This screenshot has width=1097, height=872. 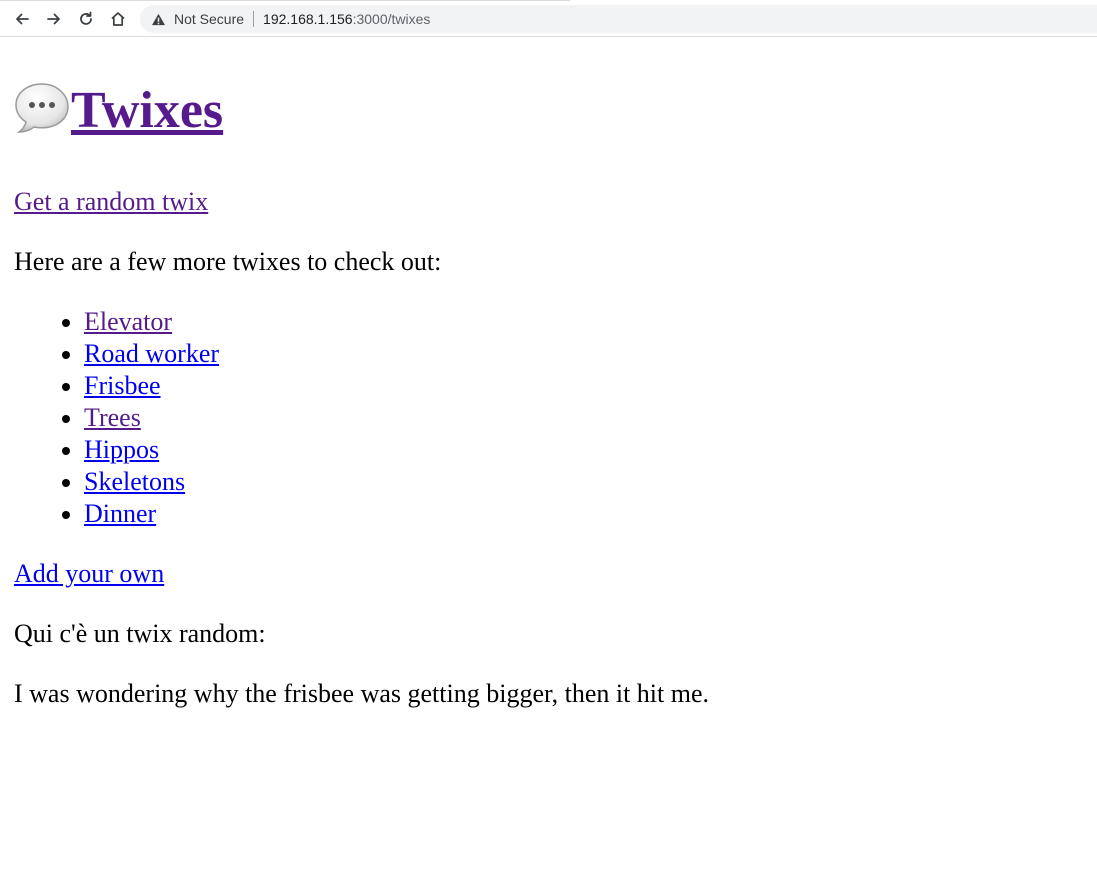 What do you see at coordinates (618, 19) in the screenshot?
I see `address-bar: Not Secure 192.168.1.156:3000/twixes` at bounding box center [618, 19].